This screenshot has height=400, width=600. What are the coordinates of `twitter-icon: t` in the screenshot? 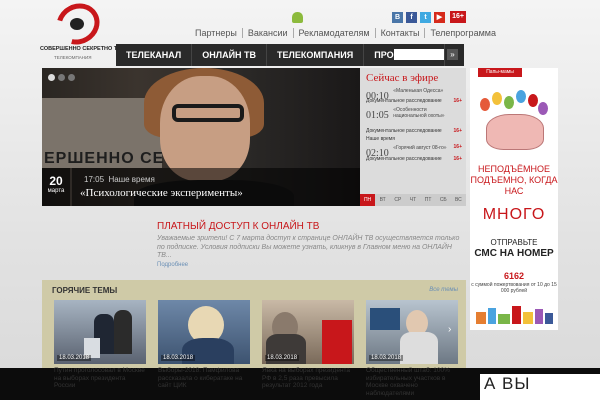 It's located at (425, 17).